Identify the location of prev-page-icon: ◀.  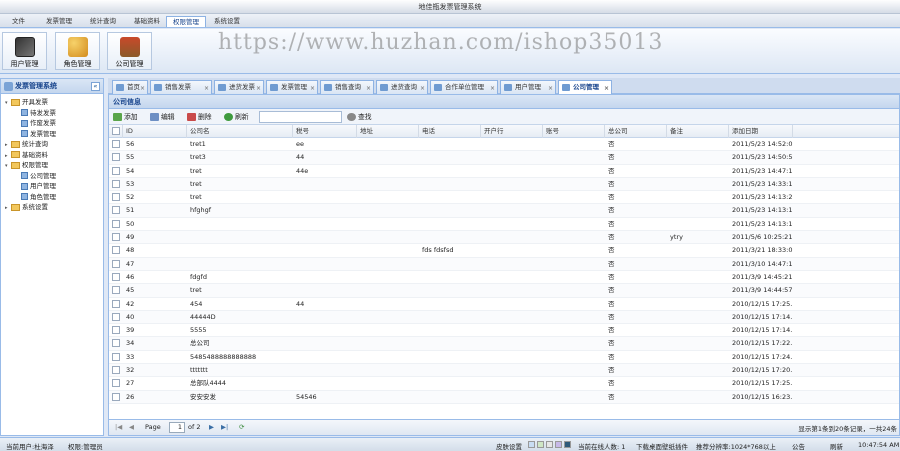
(131, 427).